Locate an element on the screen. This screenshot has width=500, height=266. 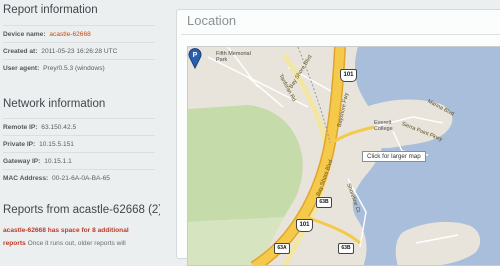
svg-text: P is located at coordinates (195, 55).